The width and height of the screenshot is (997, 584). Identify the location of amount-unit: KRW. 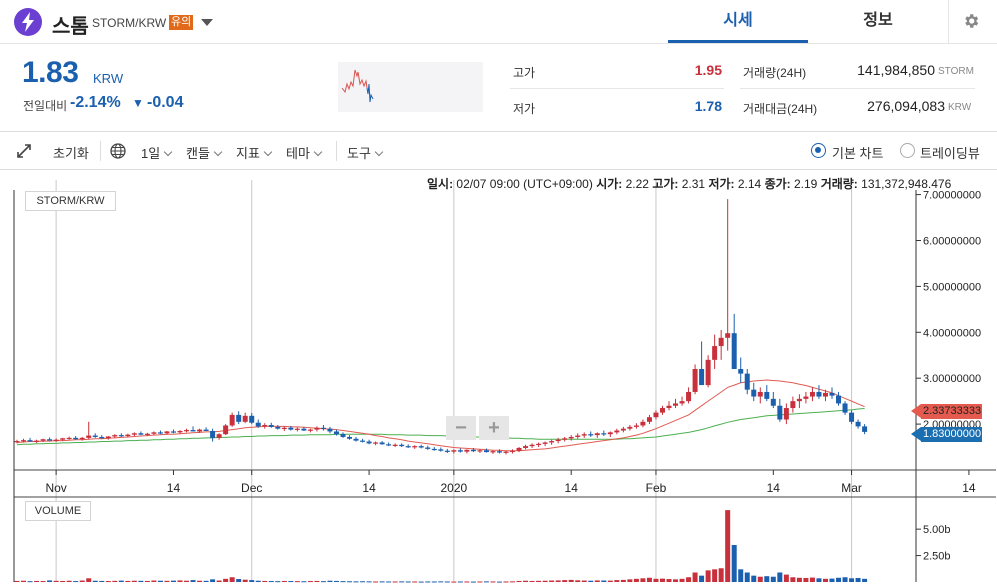
(960, 107).